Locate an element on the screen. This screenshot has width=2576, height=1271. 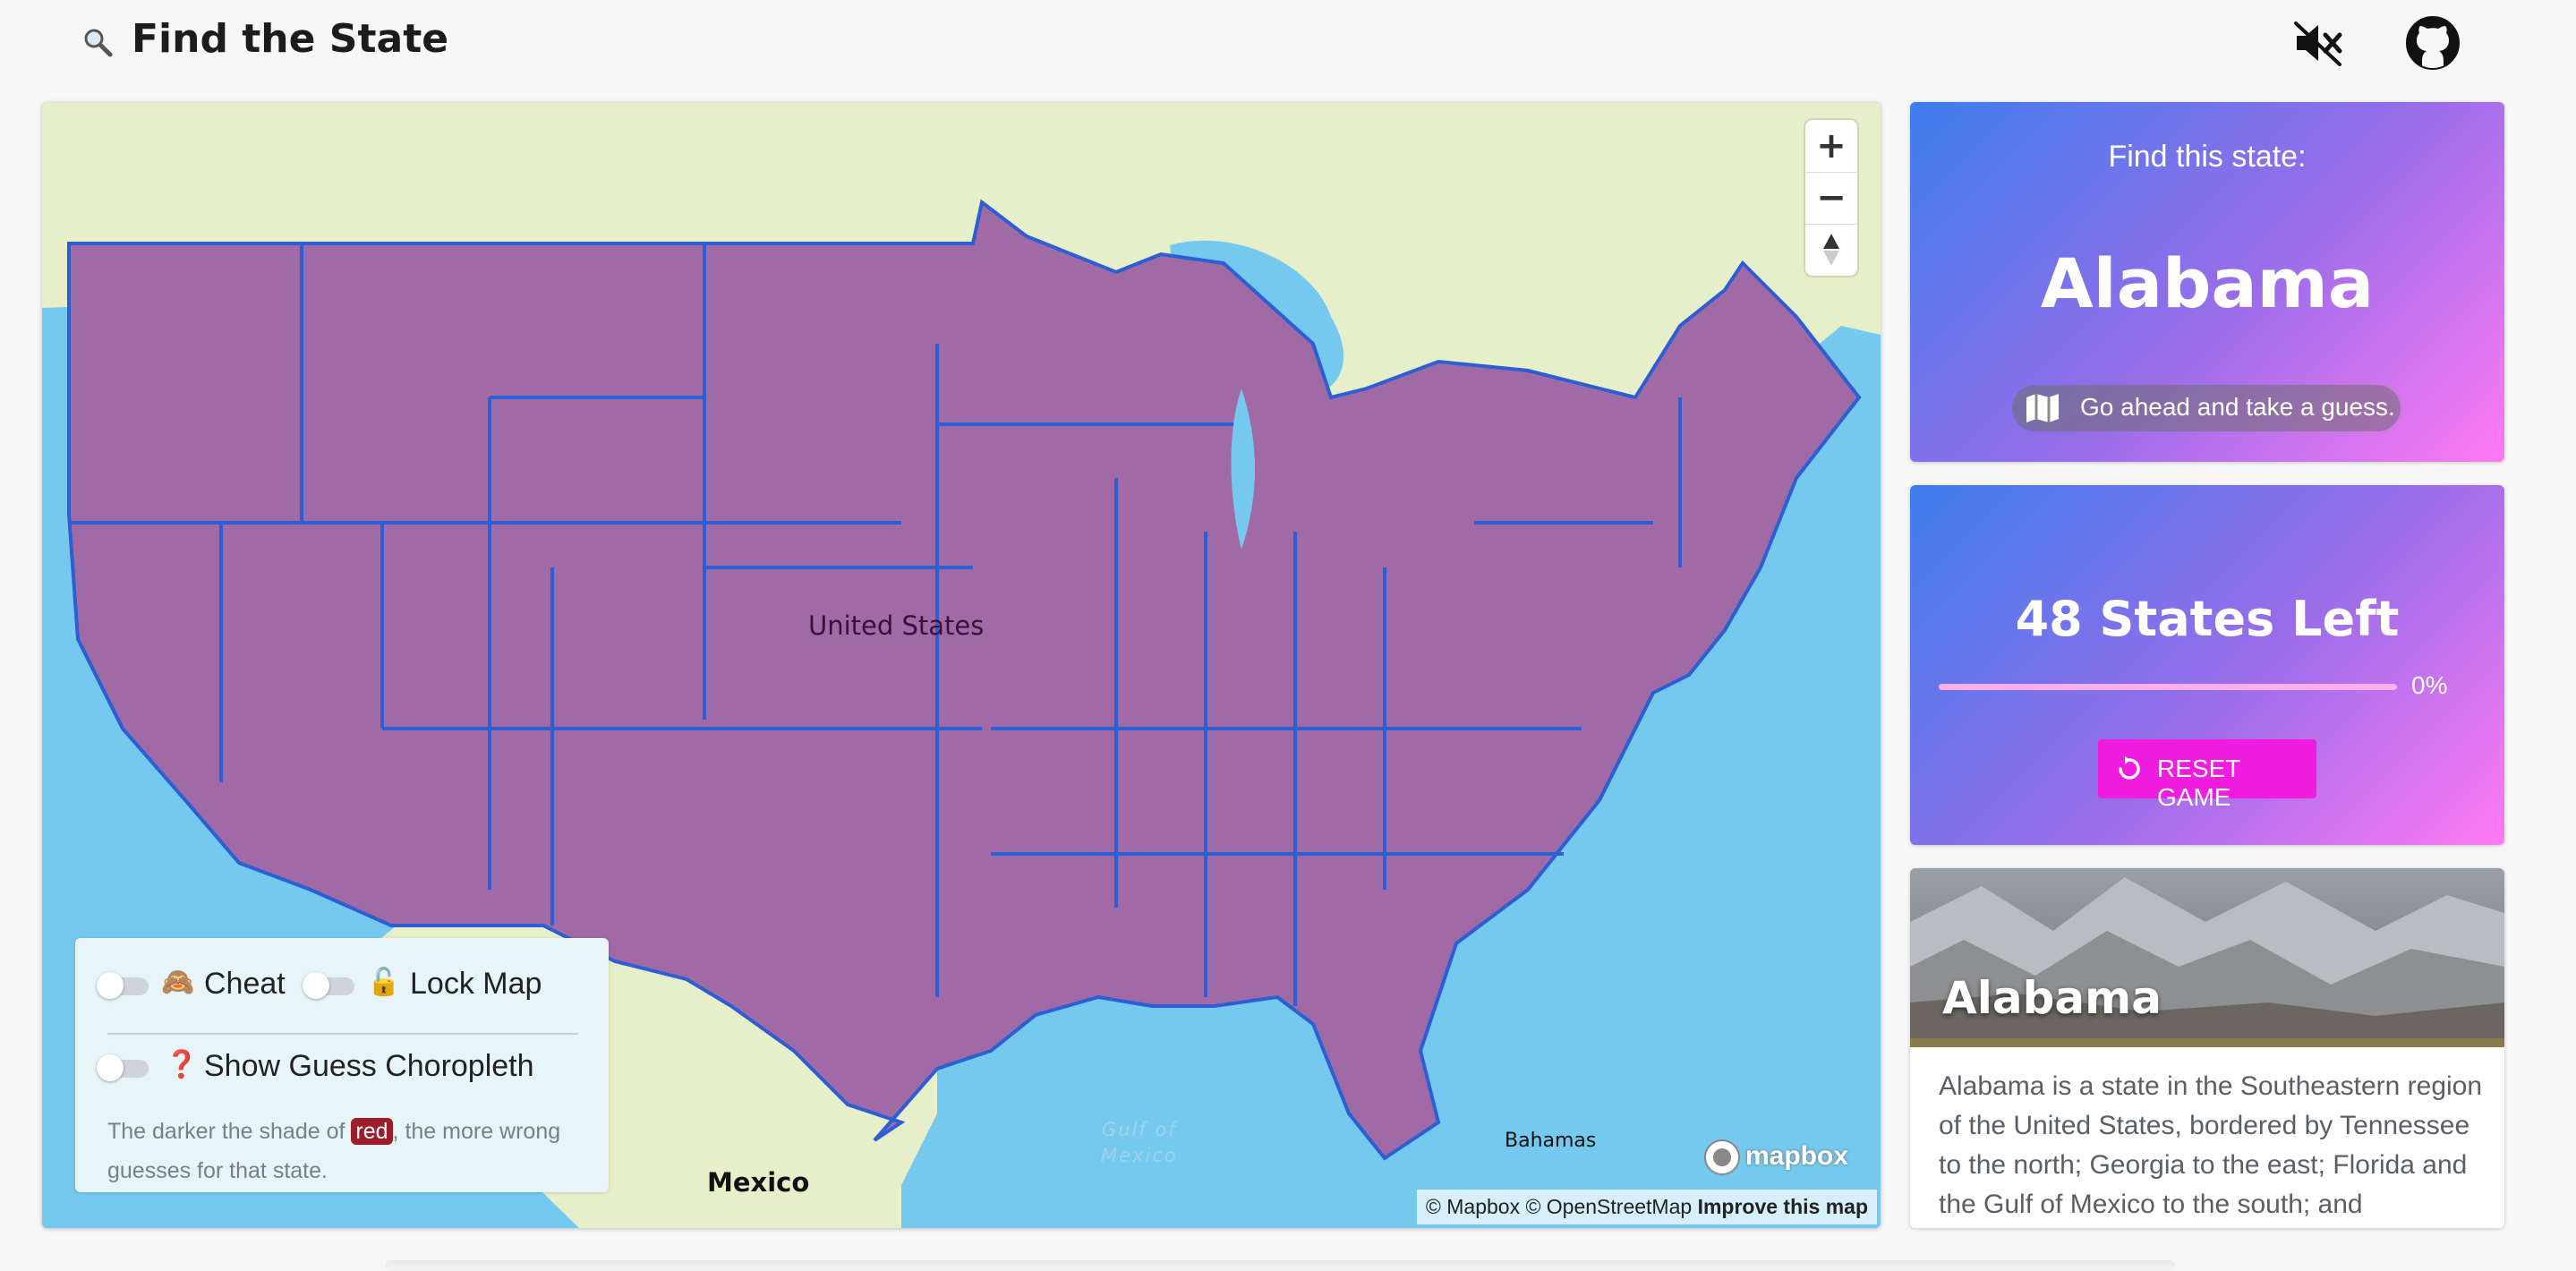
gulf-label-line1: Gulf of is located at coordinates (1139, 1129).